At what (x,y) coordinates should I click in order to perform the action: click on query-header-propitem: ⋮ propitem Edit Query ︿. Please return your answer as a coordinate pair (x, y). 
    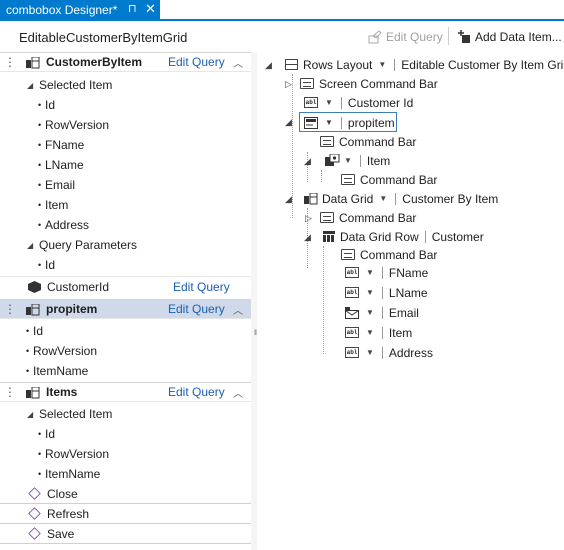
    Looking at the image, I should click on (125, 309).